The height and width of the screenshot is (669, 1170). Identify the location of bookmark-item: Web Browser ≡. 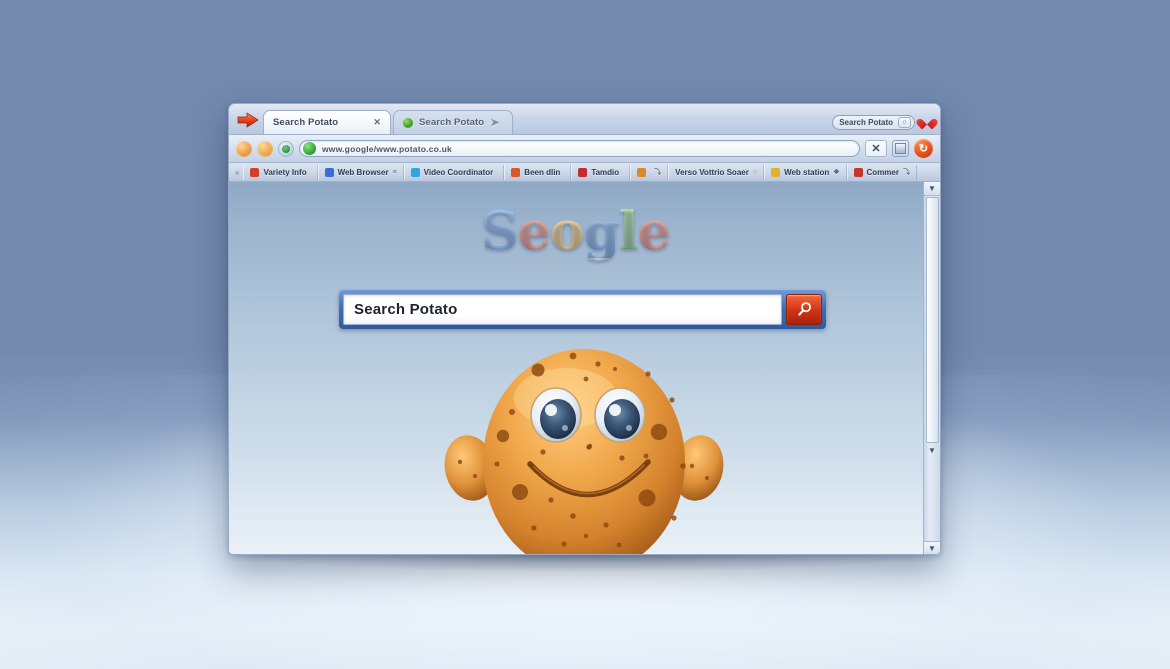
(360, 172).